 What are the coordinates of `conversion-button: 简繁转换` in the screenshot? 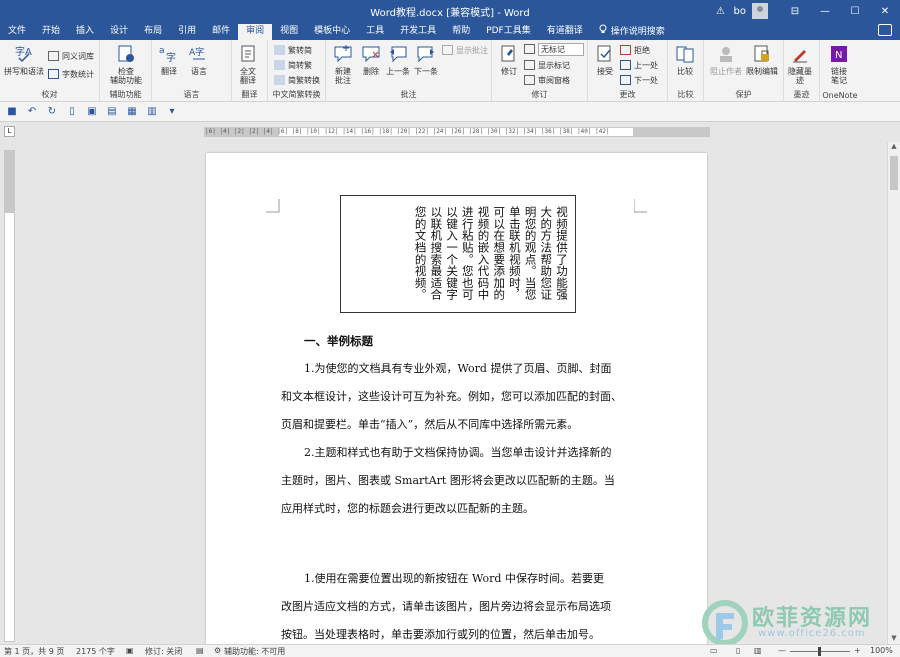 It's located at (297, 80).